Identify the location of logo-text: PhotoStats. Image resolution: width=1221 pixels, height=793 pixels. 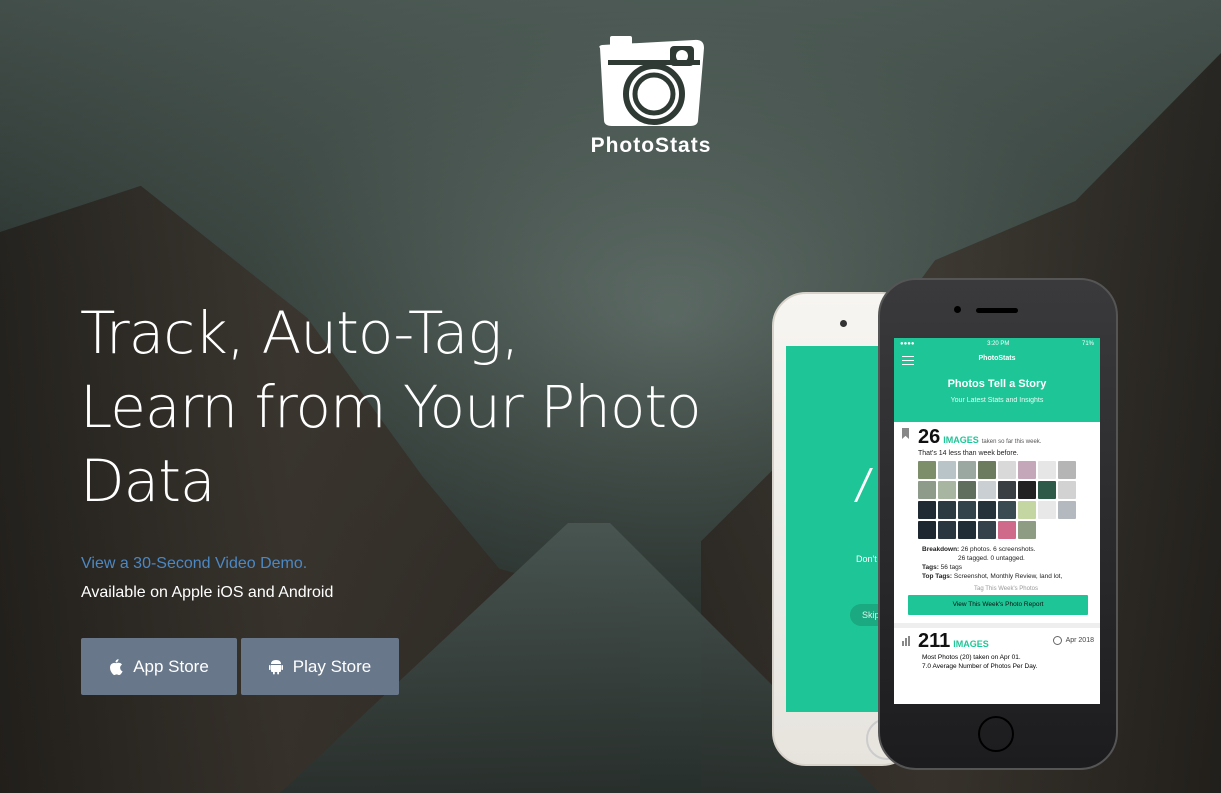
(651, 145).